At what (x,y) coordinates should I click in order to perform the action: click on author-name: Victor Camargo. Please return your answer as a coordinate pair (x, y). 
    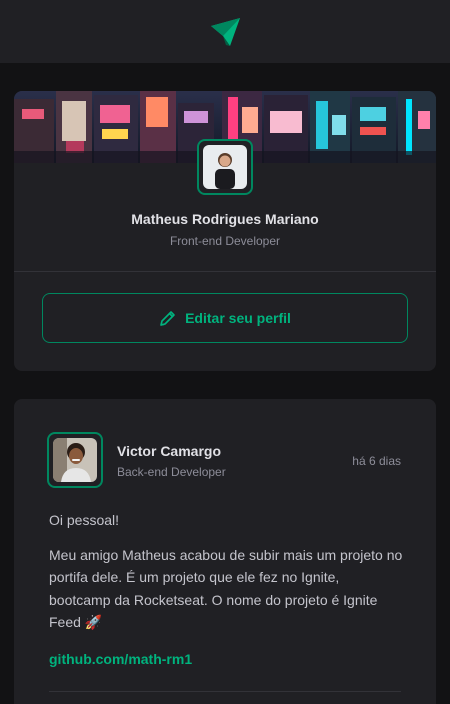
    Looking at the image, I should click on (169, 451).